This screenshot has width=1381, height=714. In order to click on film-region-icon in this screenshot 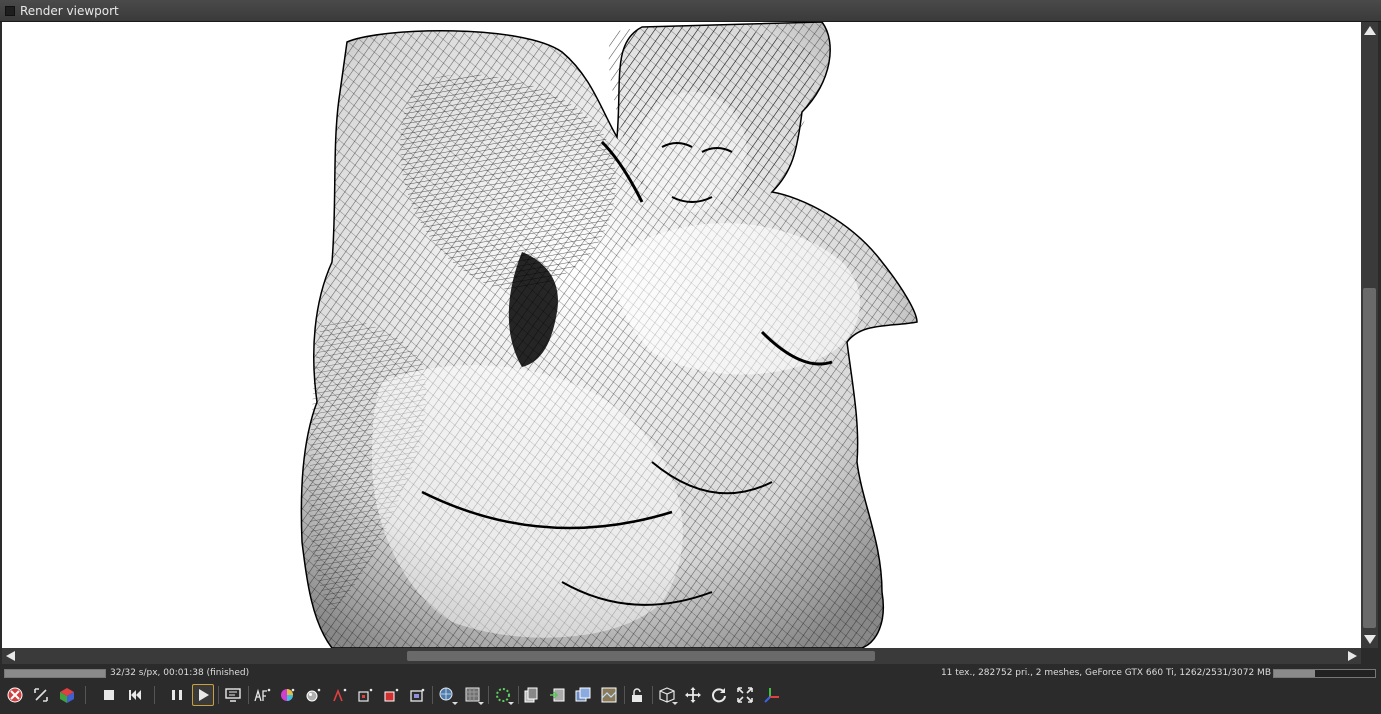, I will do `click(417, 695)`.